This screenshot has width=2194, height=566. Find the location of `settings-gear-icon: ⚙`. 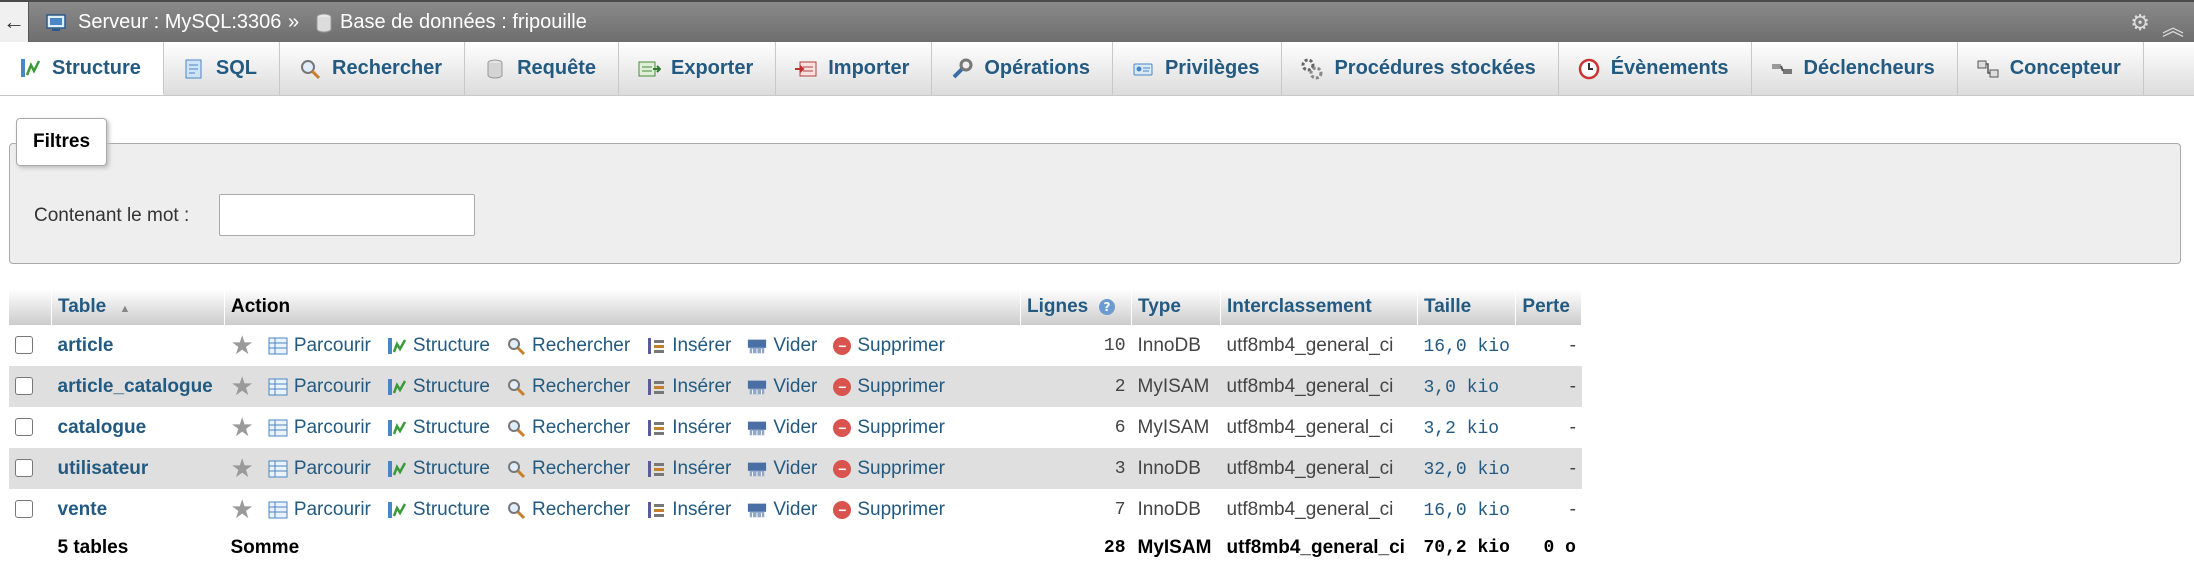

settings-gear-icon: ⚙ is located at coordinates (2140, 26).